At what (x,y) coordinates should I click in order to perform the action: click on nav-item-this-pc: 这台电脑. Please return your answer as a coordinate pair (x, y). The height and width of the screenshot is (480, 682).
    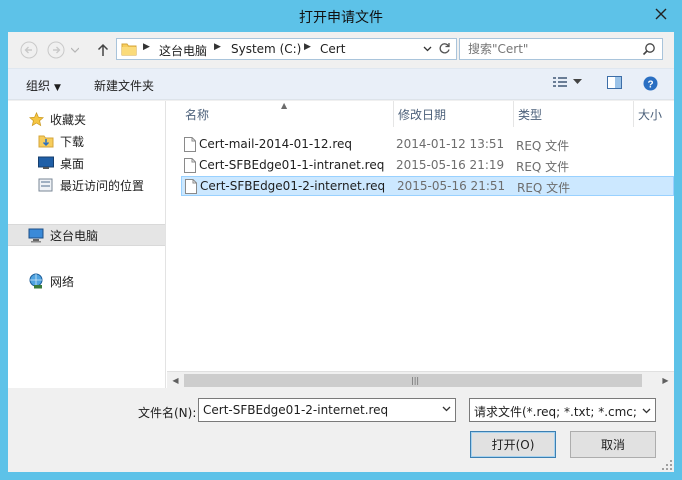
    Looking at the image, I should click on (86, 235).